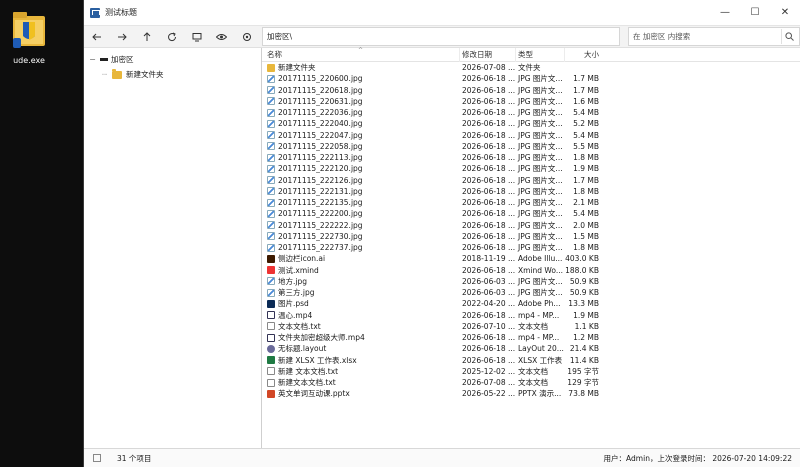  Describe the element at coordinates (96, 36) in the screenshot. I see `back-button` at that location.